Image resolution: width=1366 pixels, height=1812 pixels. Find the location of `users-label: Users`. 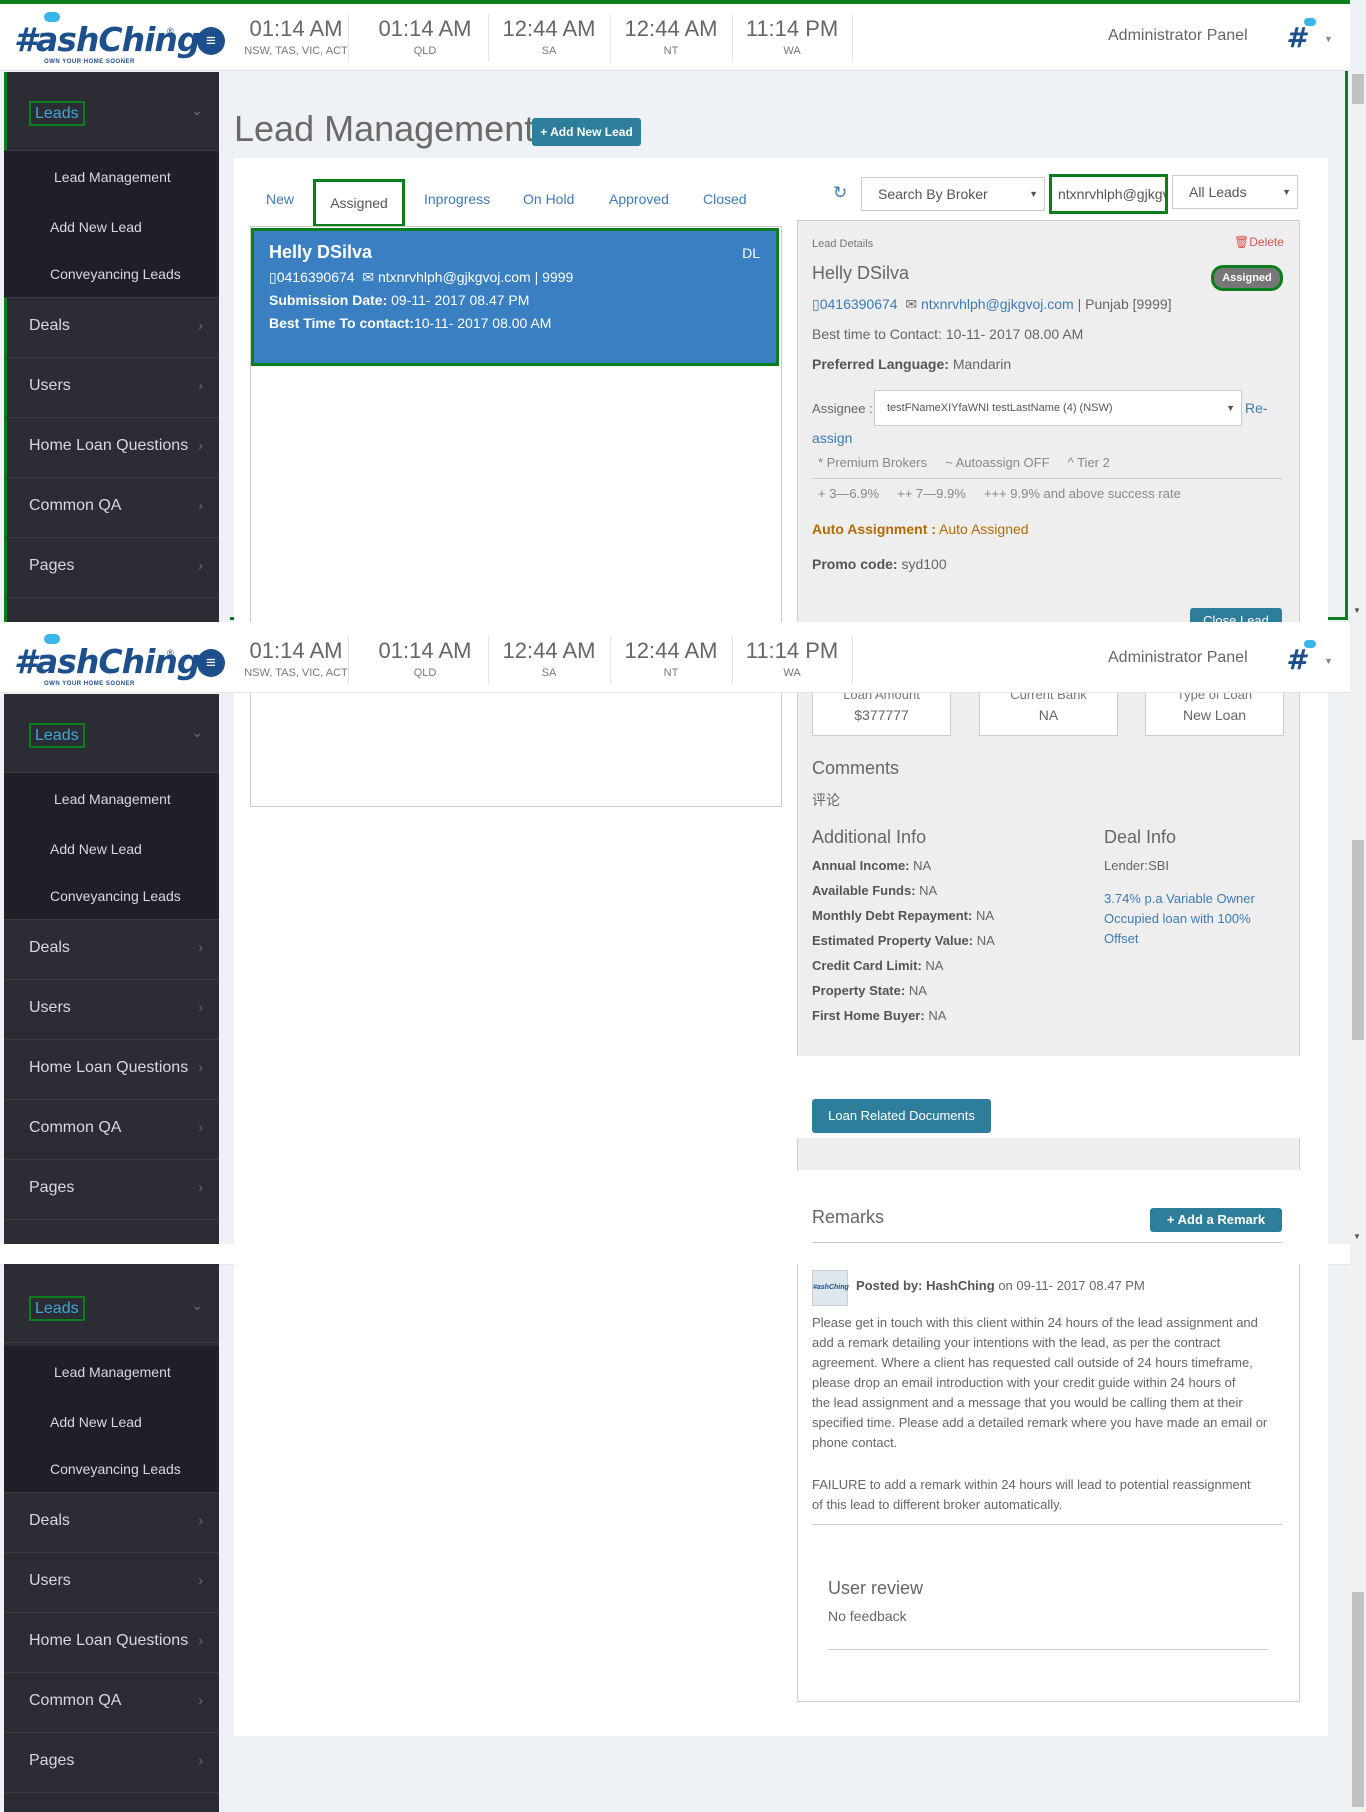

users-label: Users is located at coordinates (50, 1580).